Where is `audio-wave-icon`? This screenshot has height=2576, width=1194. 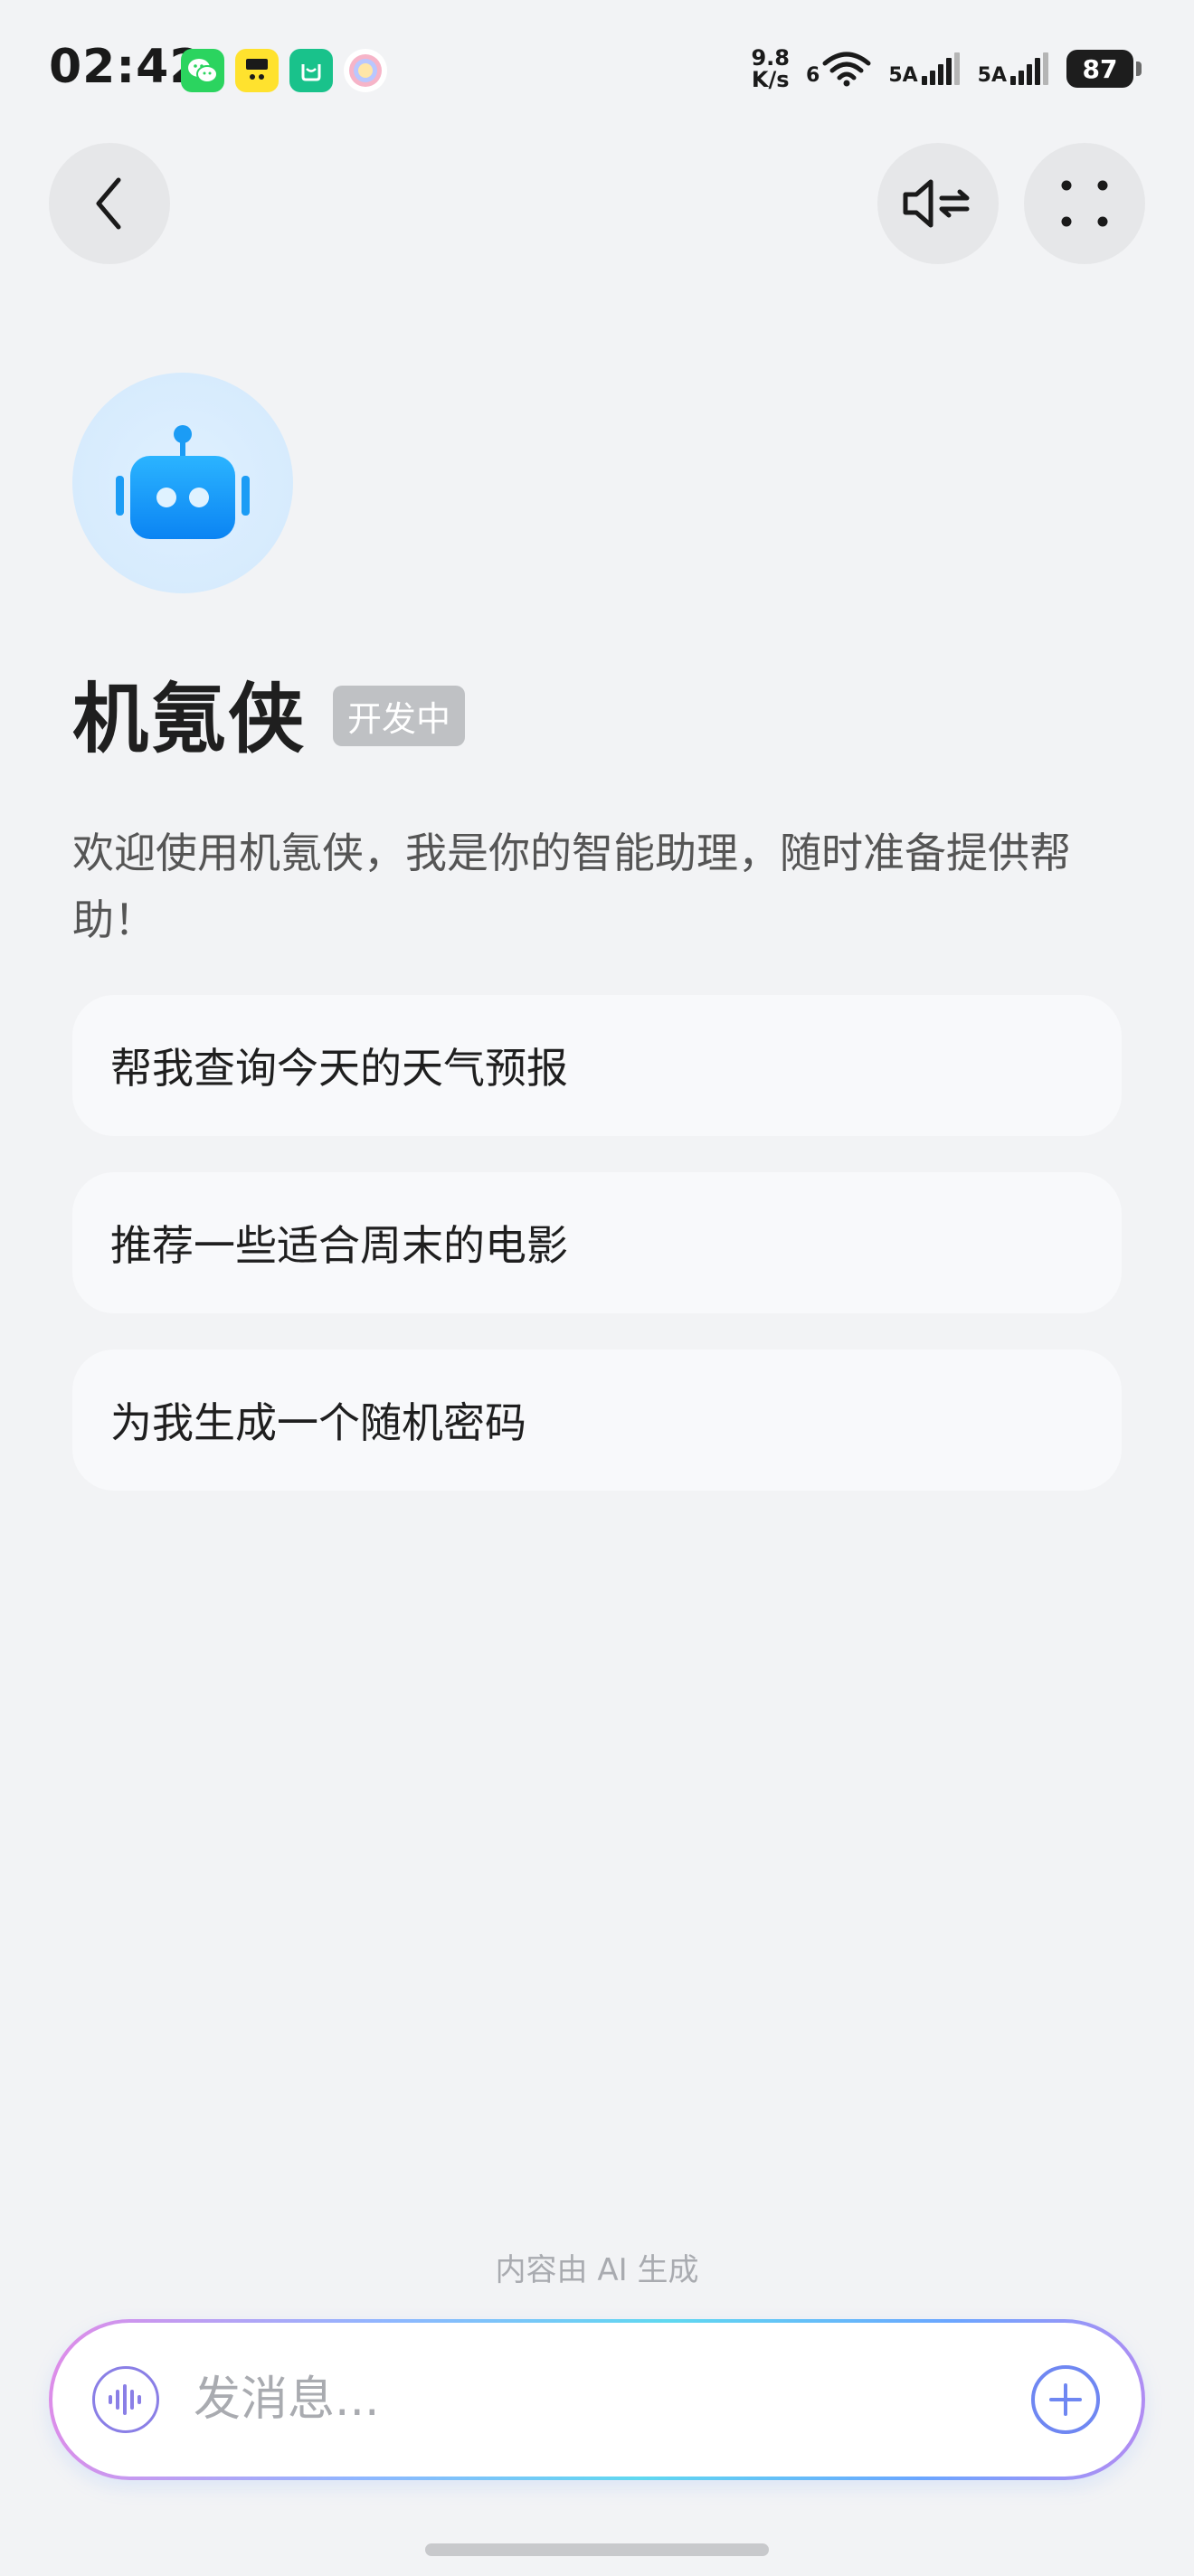
audio-wave-icon is located at coordinates (125, 2399).